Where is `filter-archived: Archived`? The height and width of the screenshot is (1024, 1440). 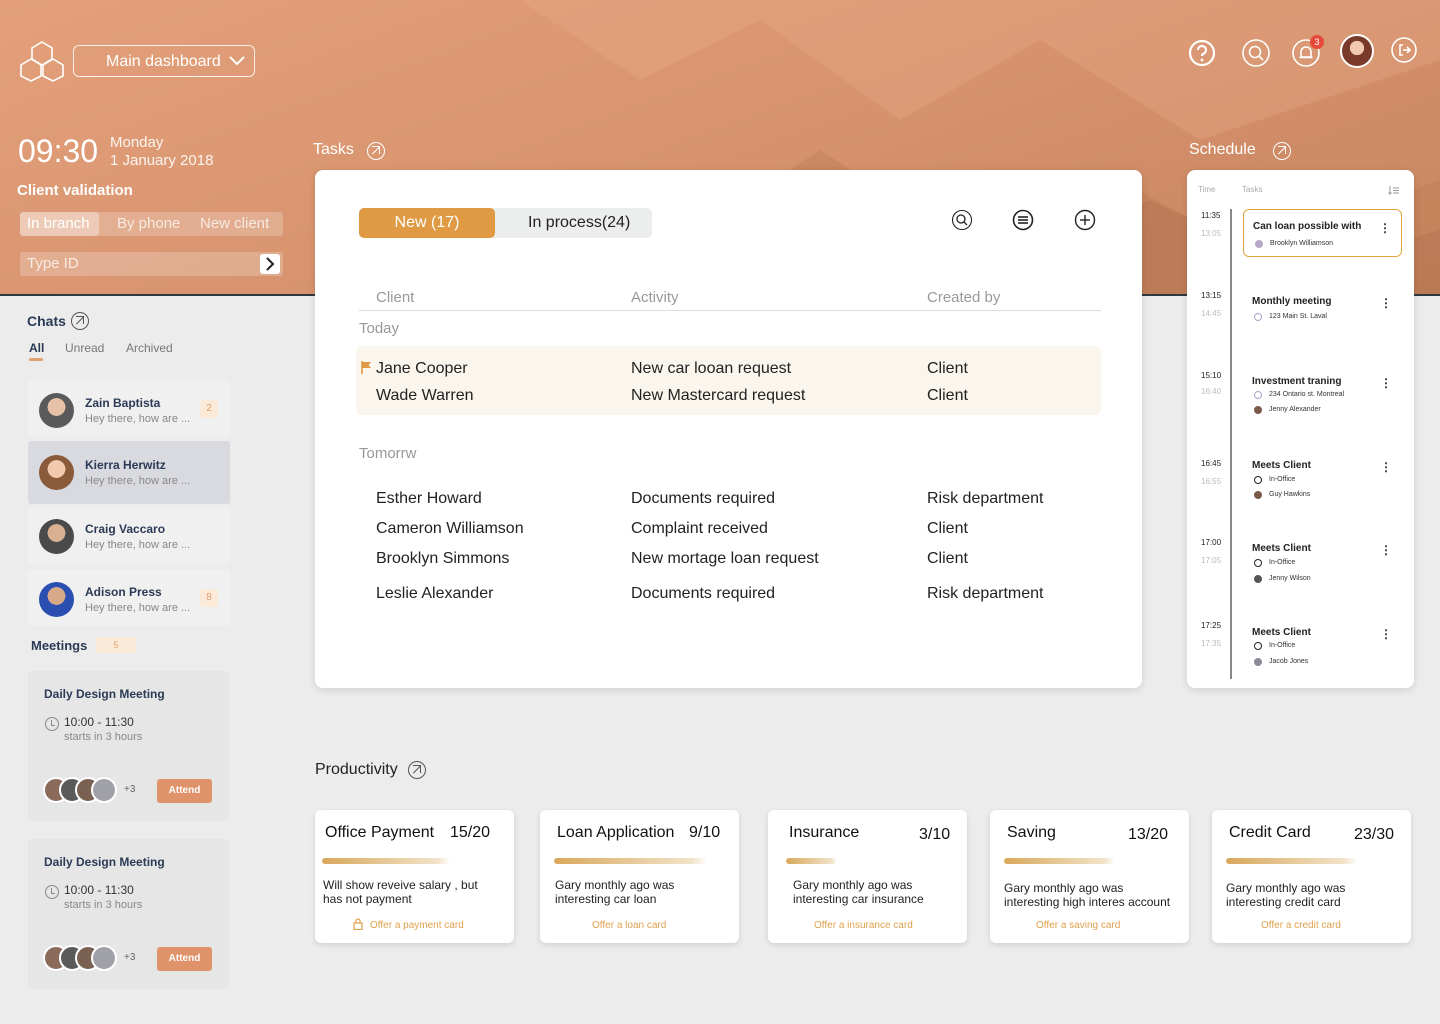 filter-archived: Archived is located at coordinates (149, 348).